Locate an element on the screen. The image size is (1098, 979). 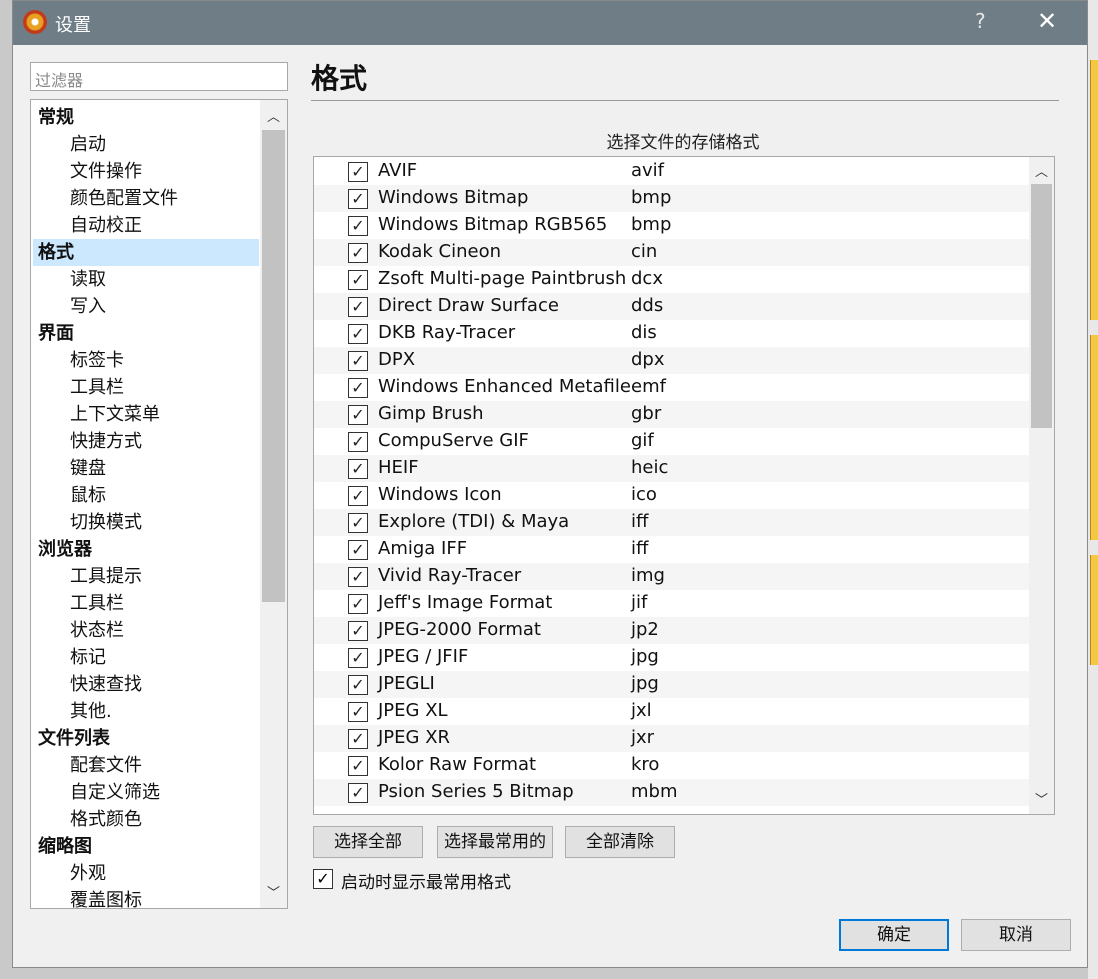
format-row: ✓ Explore (TDI) & Maya iff is located at coordinates (671, 522).